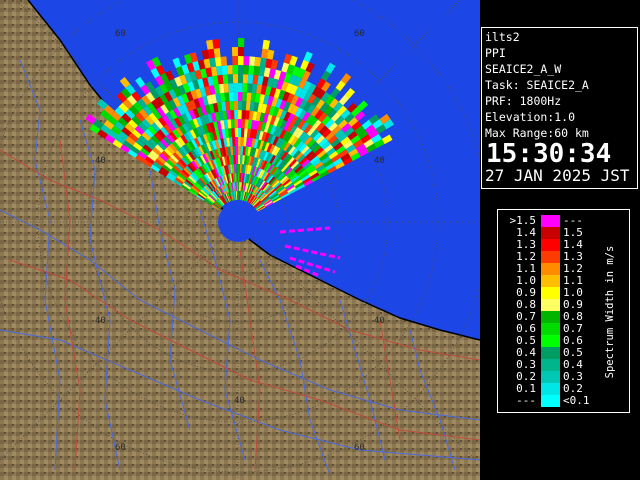  I want to click on ring-label-60-bottom-left: 60, so click(120, 448).